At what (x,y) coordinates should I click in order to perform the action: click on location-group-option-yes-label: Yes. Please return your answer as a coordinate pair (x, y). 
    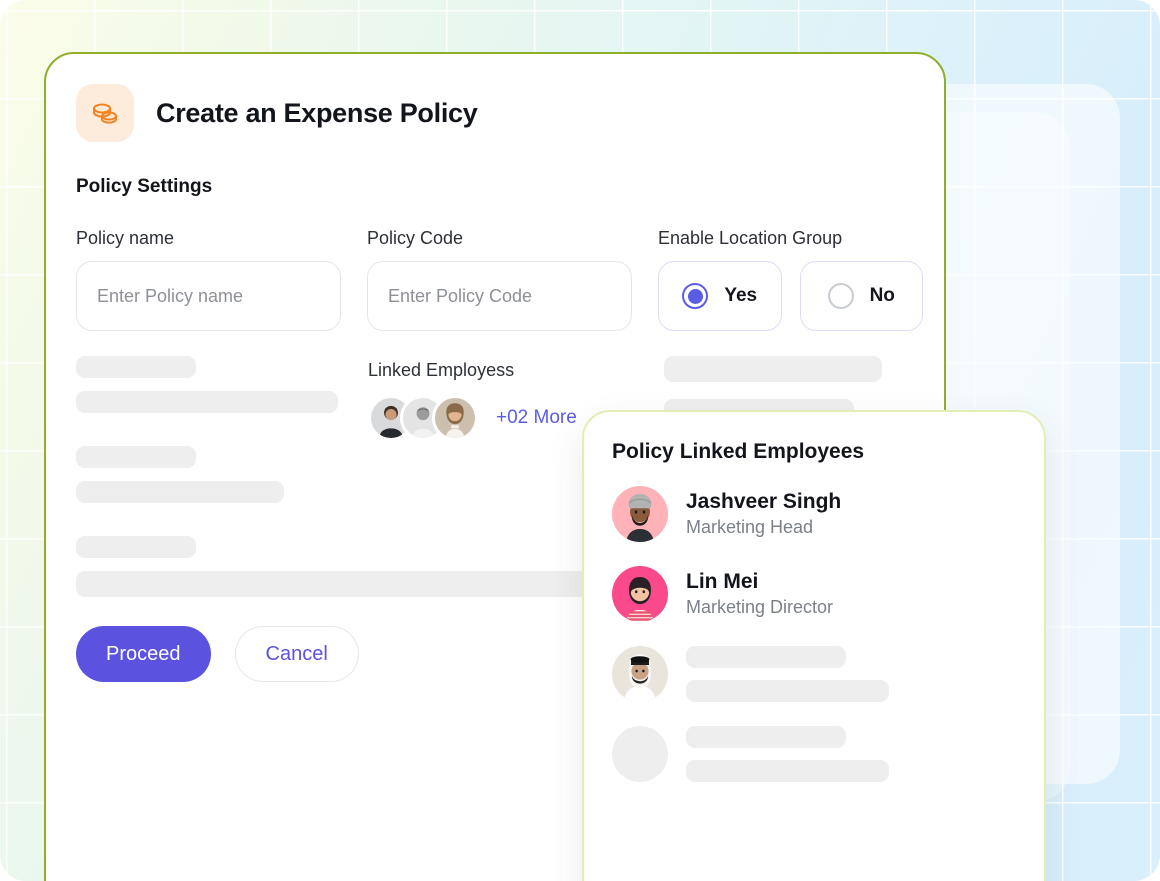
    Looking at the image, I should click on (741, 295).